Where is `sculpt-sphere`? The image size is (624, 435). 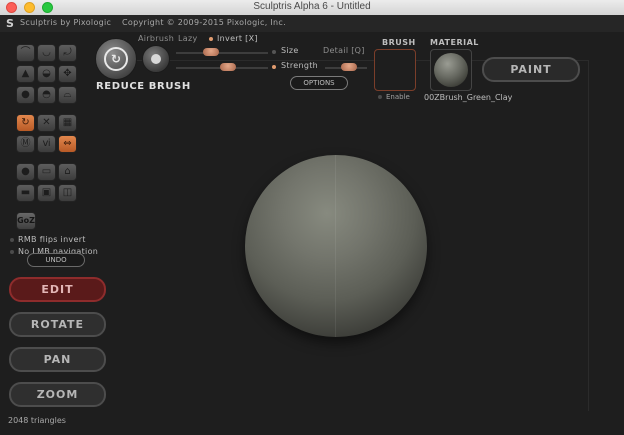 sculpt-sphere is located at coordinates (336, 246).